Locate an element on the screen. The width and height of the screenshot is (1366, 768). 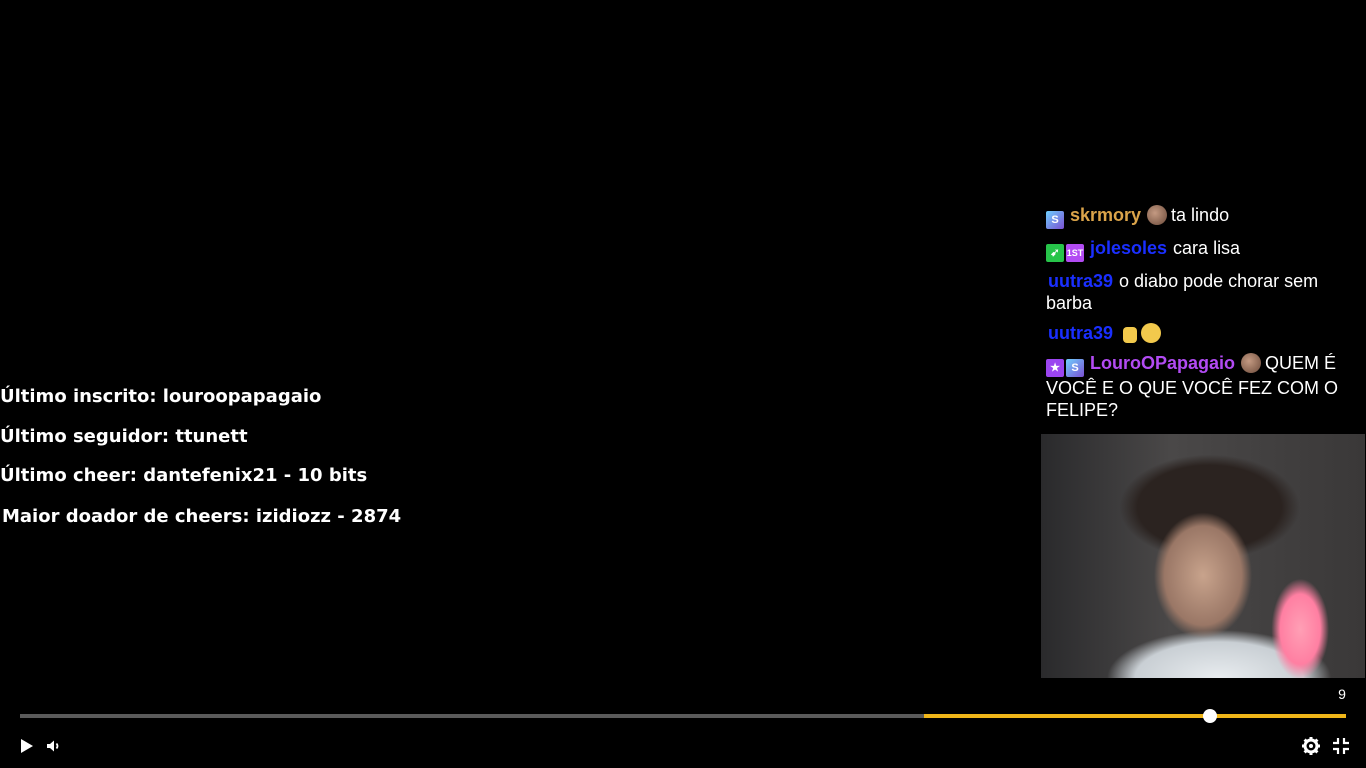
exit-fullscreen-button is located at coordinates (1341, 746).